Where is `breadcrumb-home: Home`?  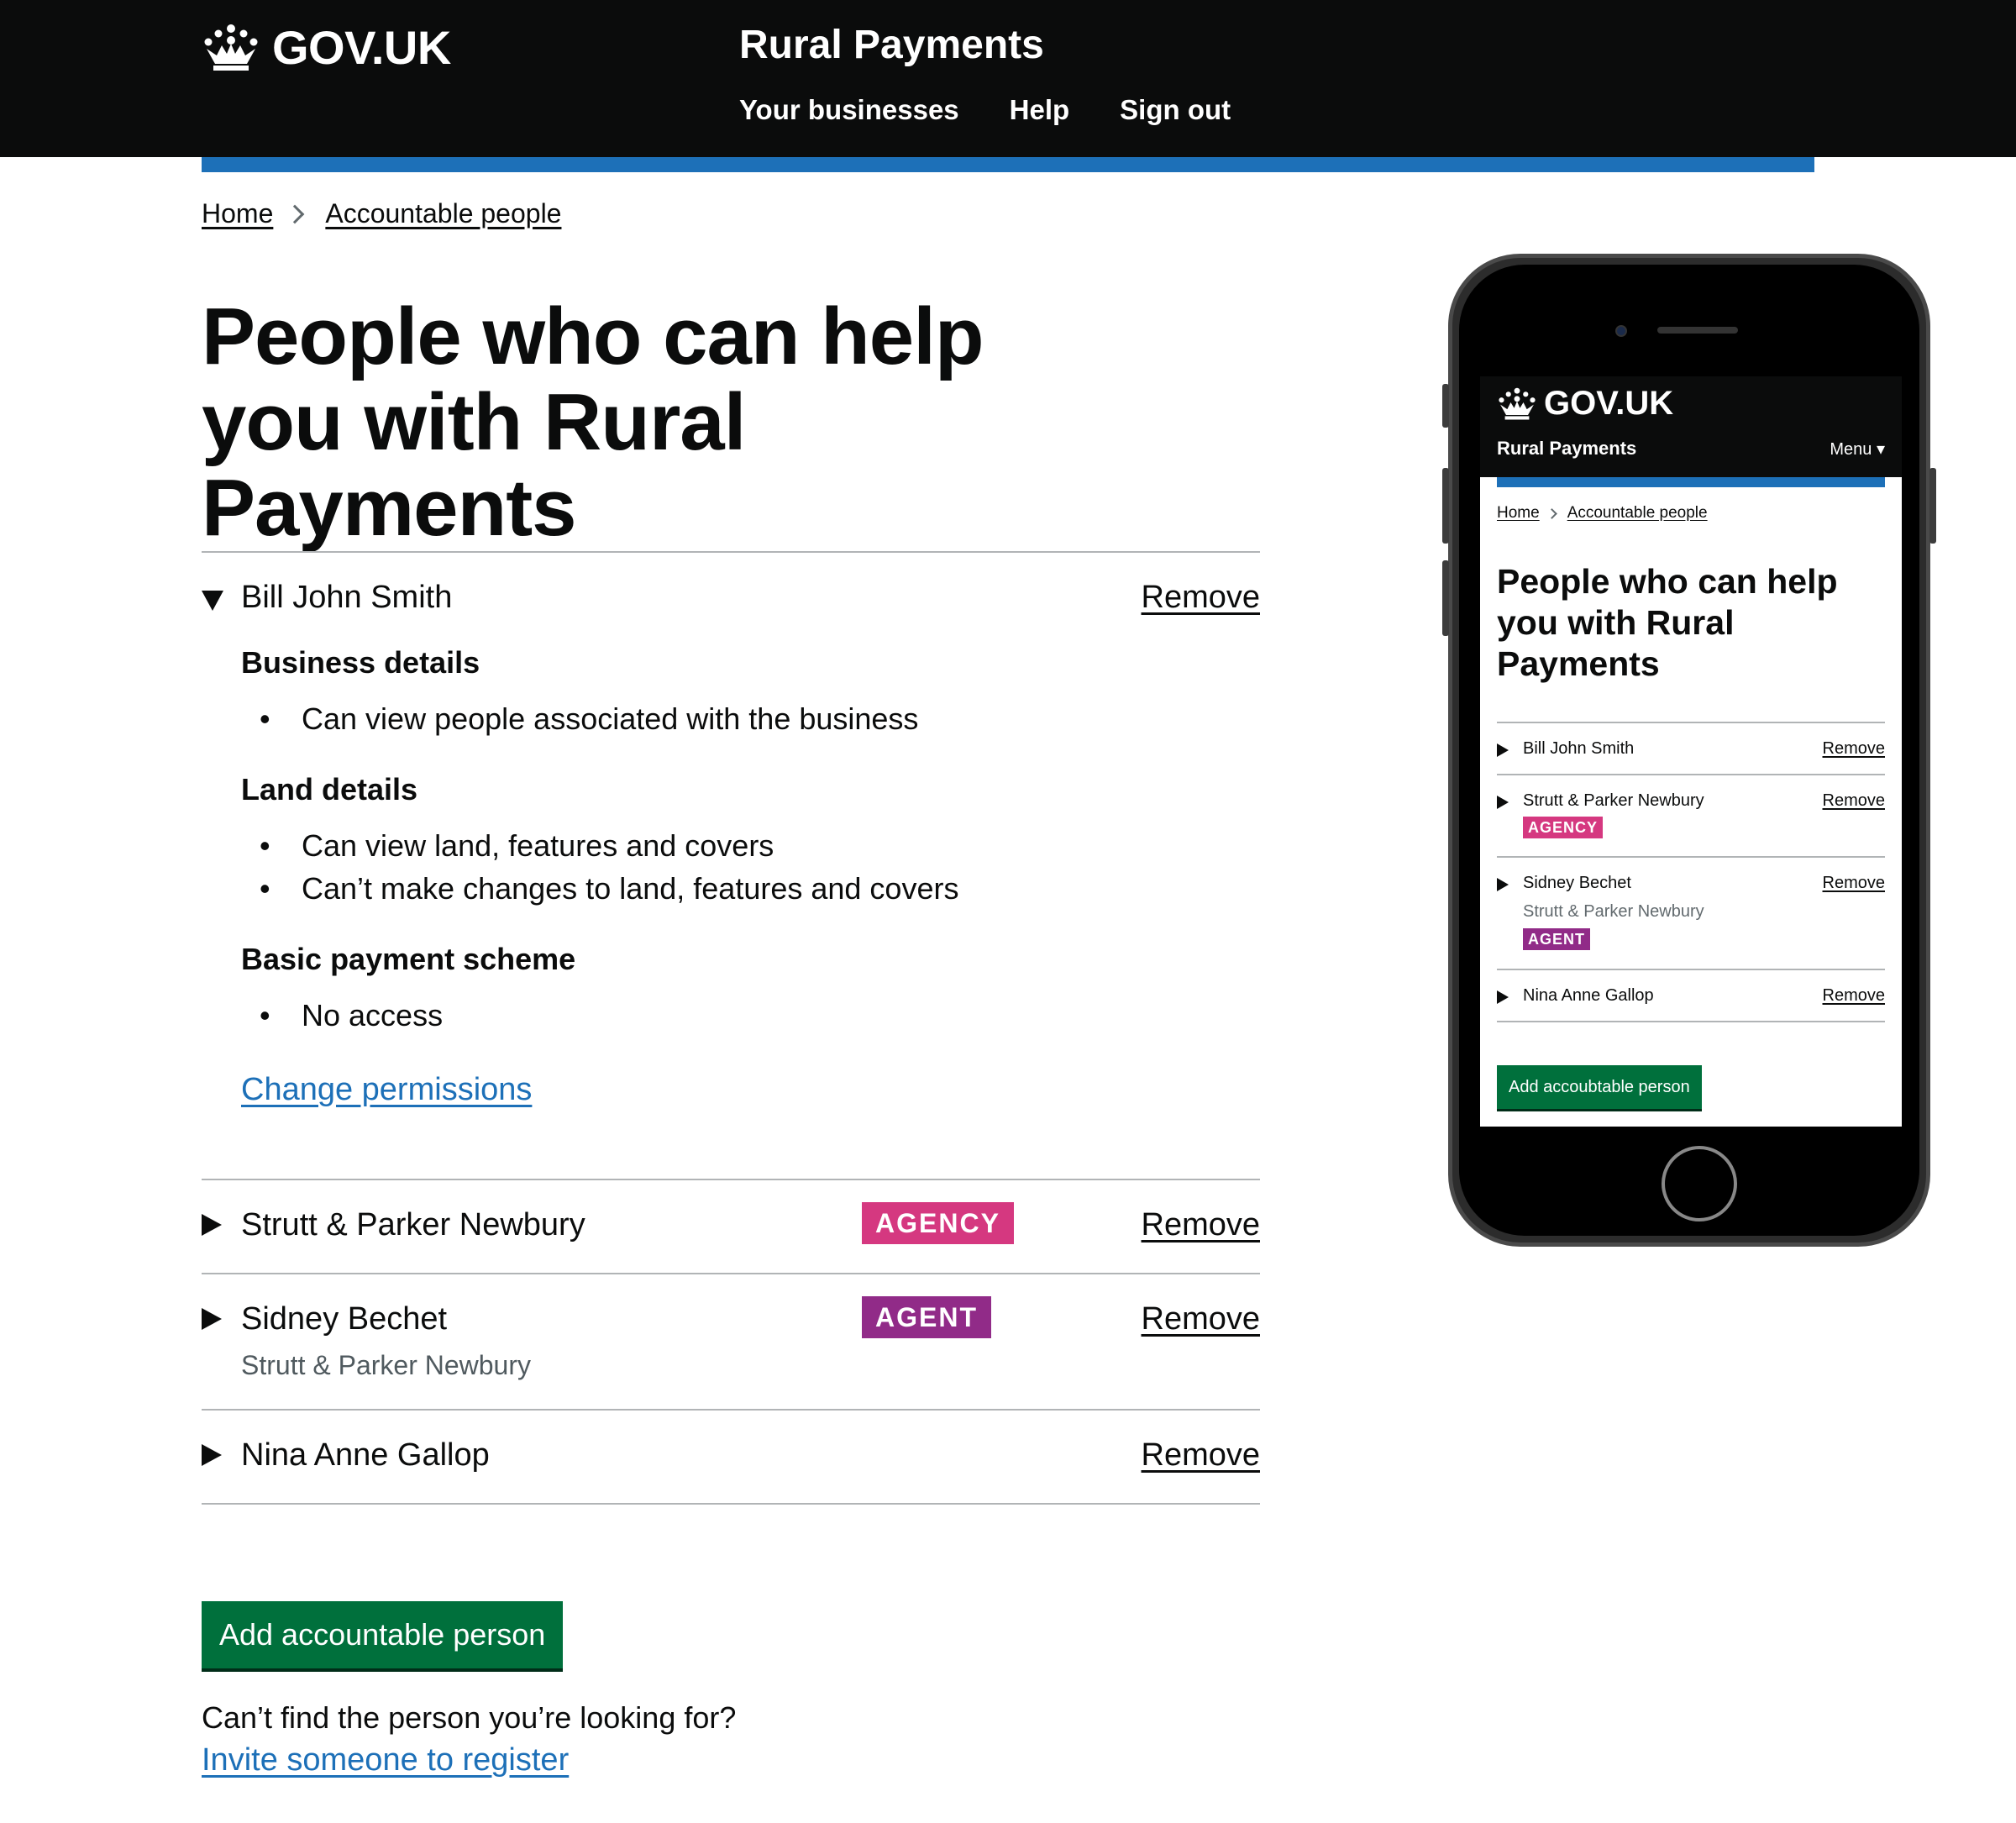
breadcrumb-home: Home is located at coordinates (237, 213).